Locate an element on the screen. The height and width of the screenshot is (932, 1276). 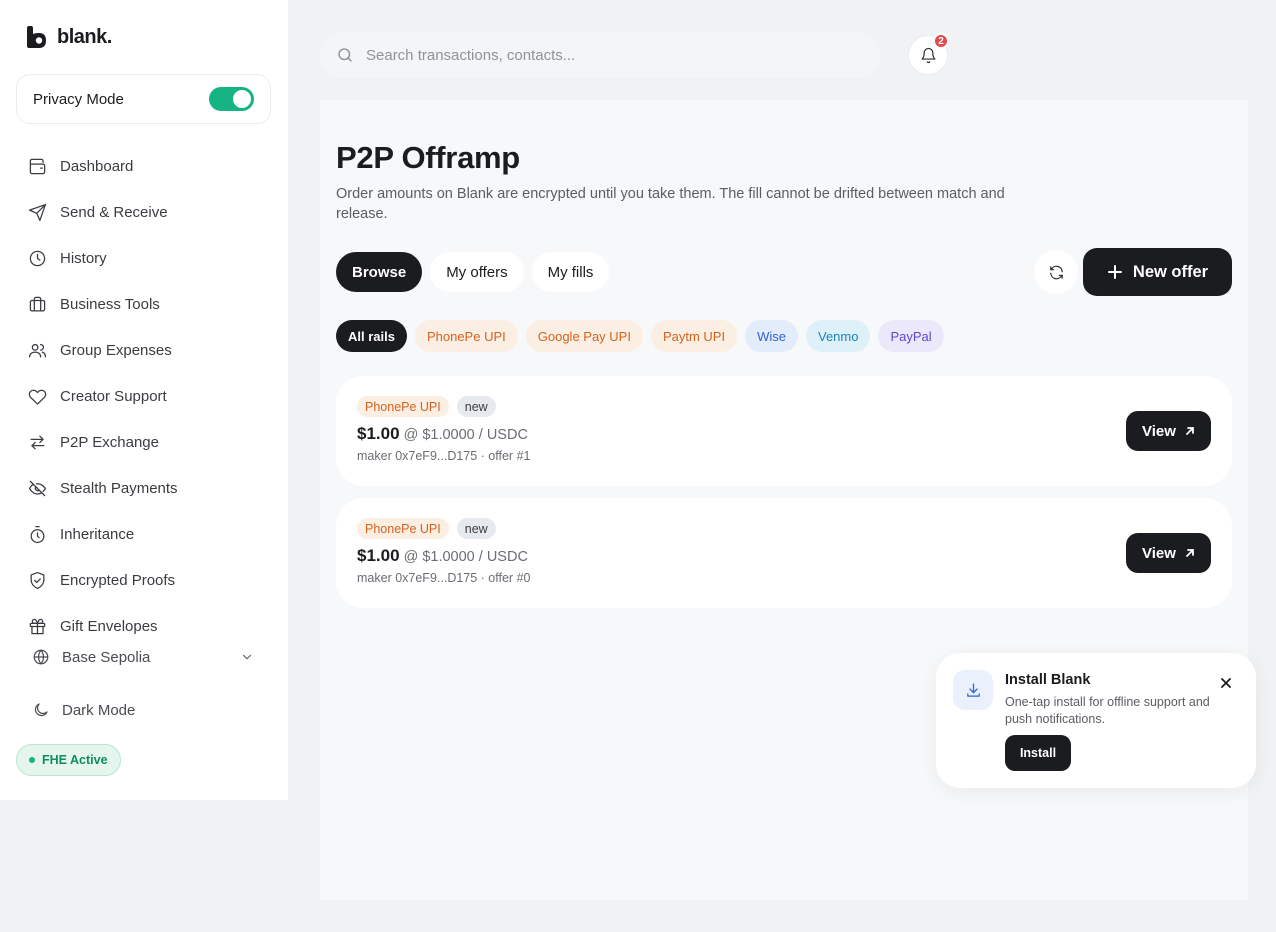
sidebar-item-label: Encrypted Proofs is located at coordinates (118, 580).